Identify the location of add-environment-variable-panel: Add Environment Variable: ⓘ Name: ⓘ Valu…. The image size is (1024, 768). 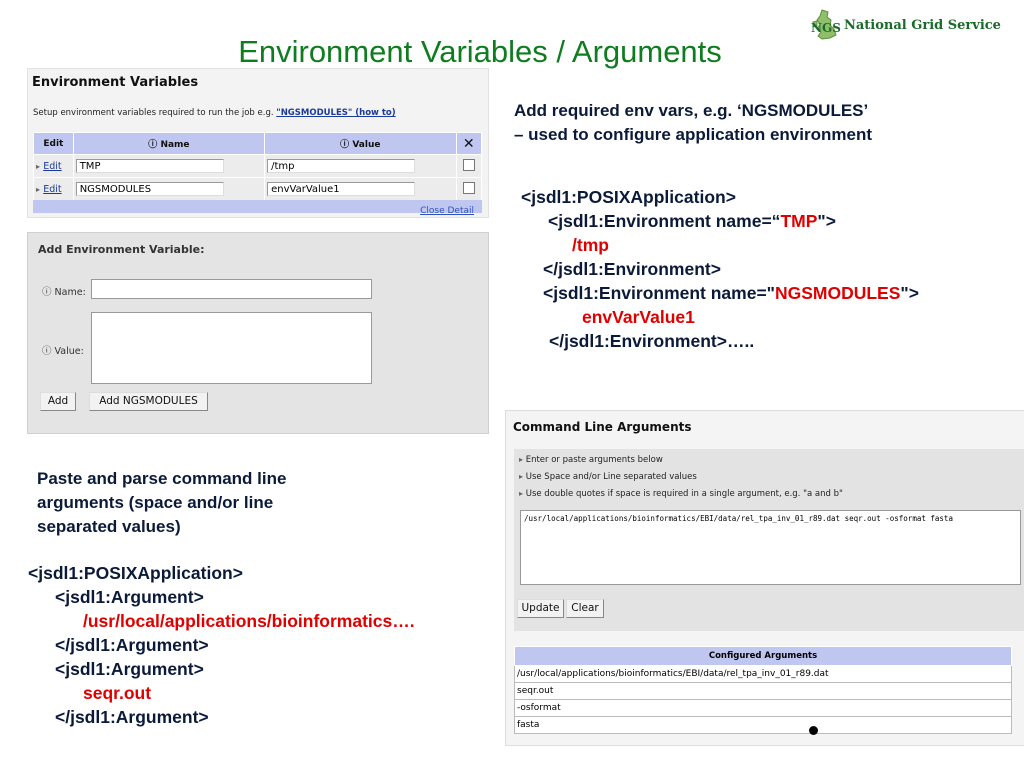
(258, 333).